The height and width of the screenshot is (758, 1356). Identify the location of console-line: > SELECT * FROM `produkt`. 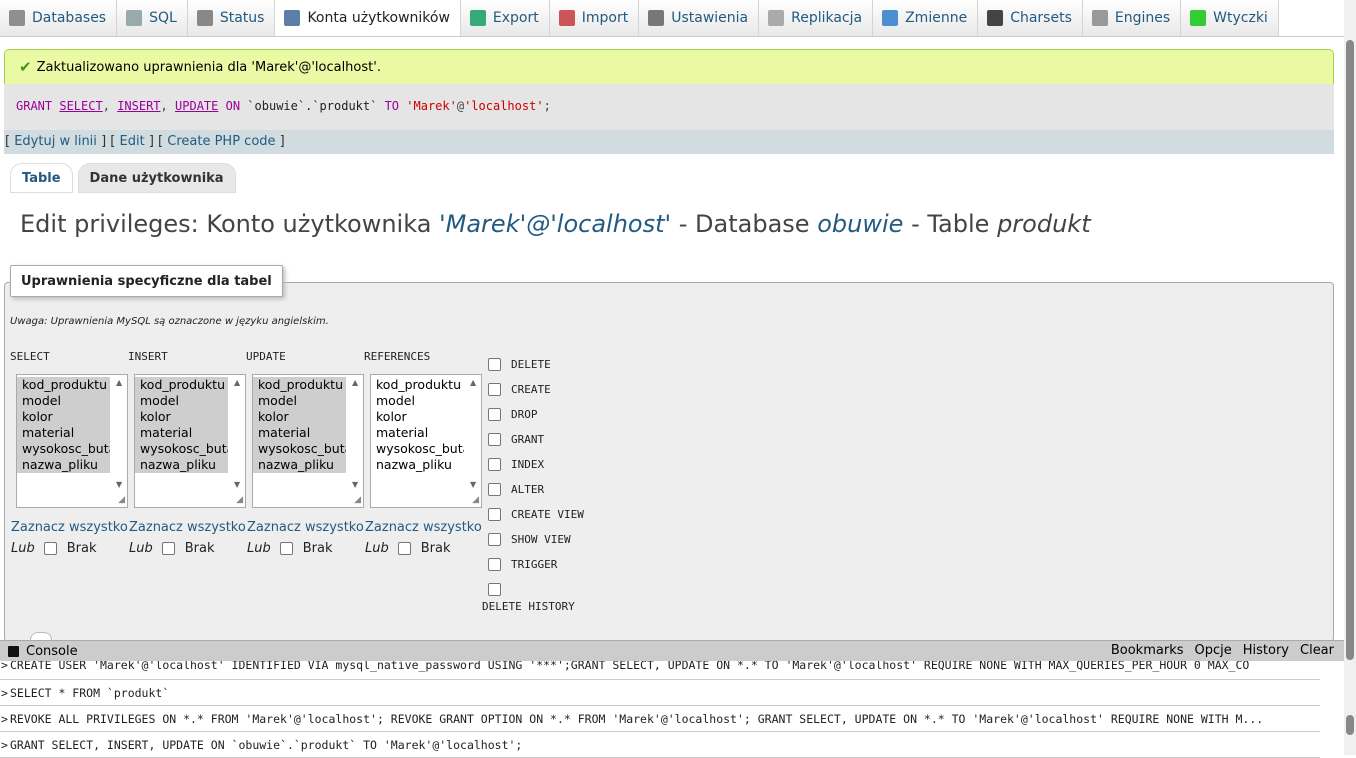
(660, 693).